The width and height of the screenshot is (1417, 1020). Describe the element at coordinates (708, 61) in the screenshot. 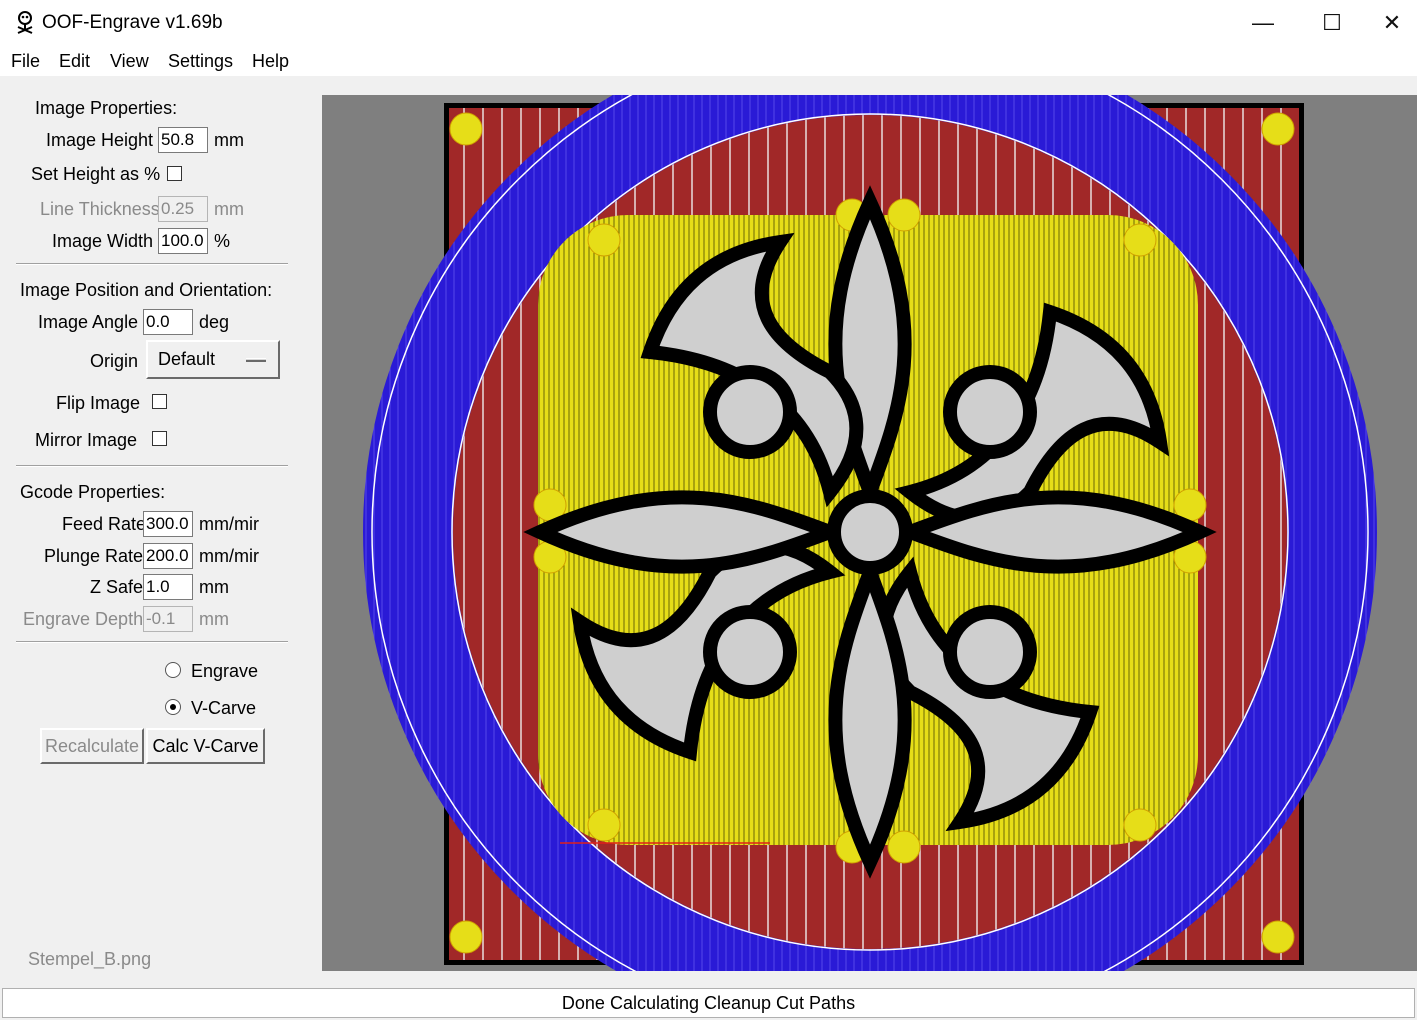

I see `menu-bar: File Edit View Settings Help` at that location.